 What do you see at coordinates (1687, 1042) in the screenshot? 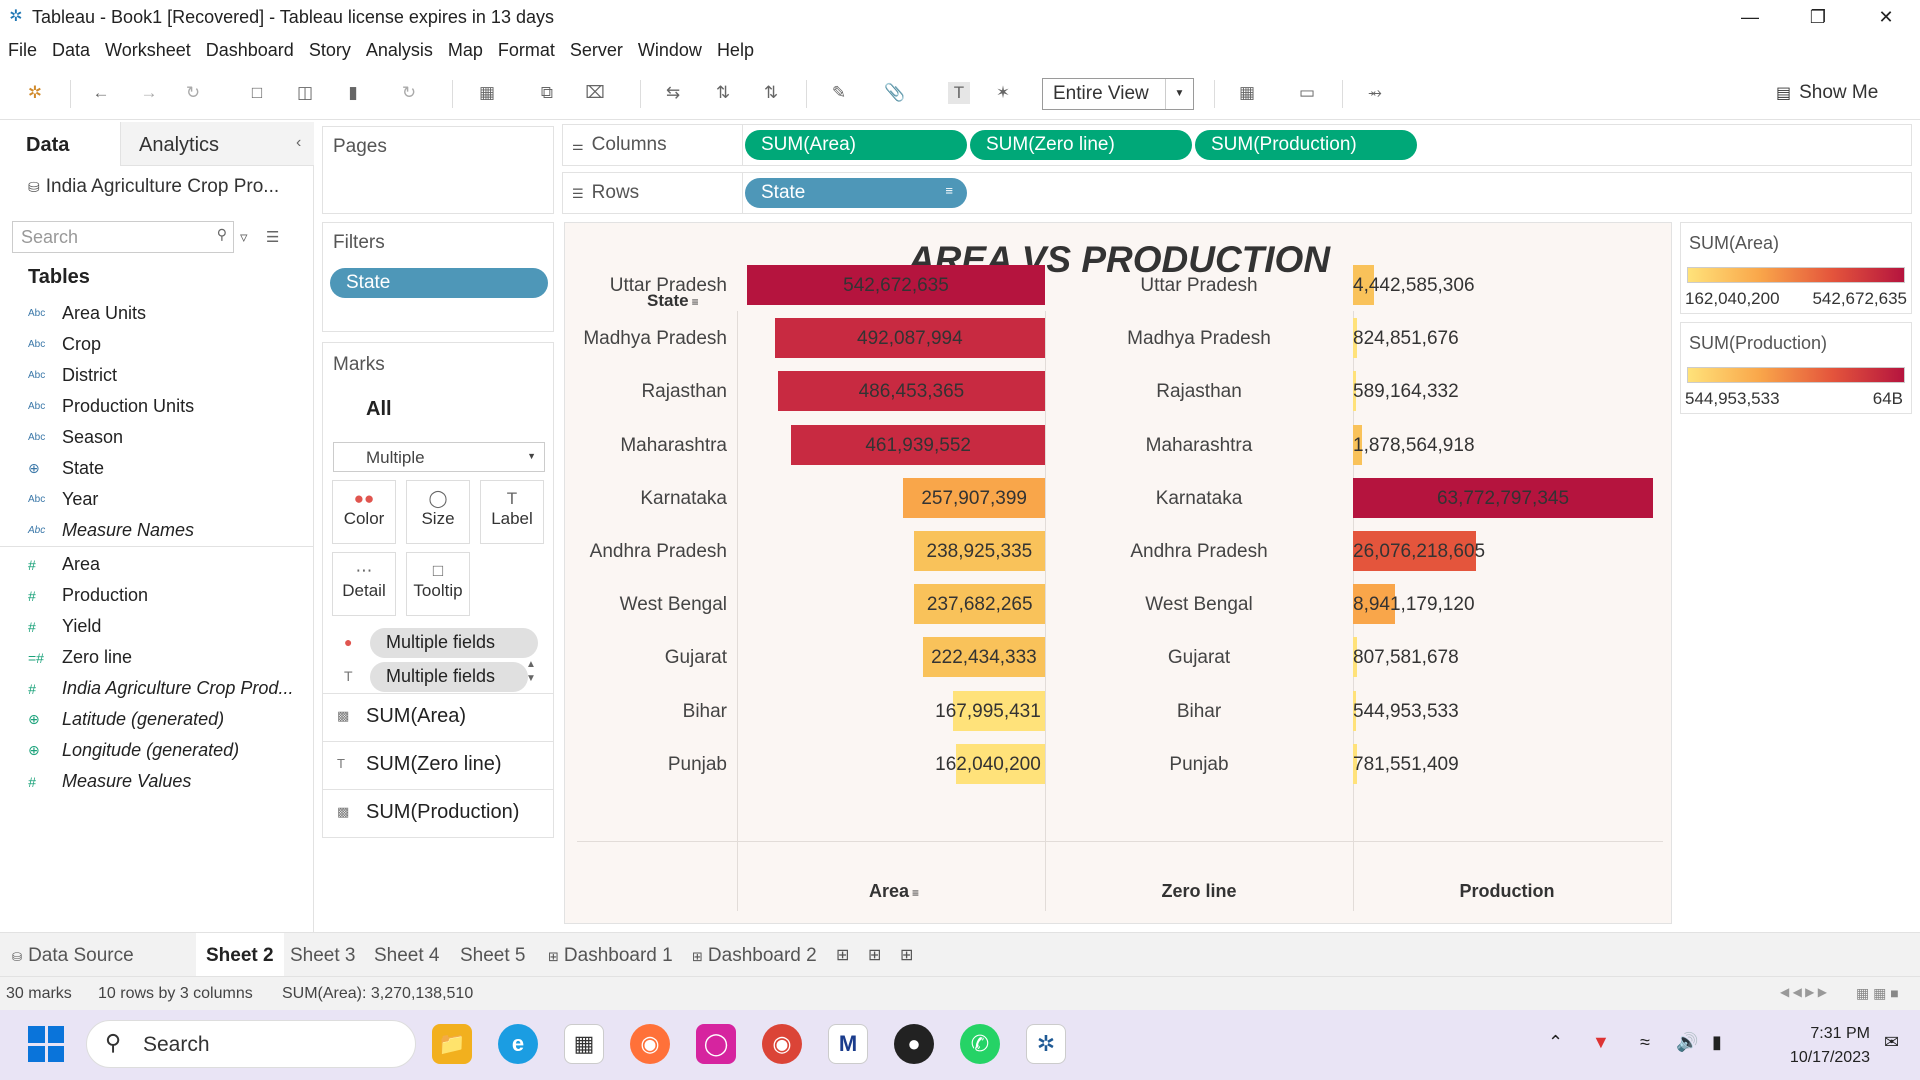
I see `volume-icon: 🔊` at bounding box center [1687, 1042].